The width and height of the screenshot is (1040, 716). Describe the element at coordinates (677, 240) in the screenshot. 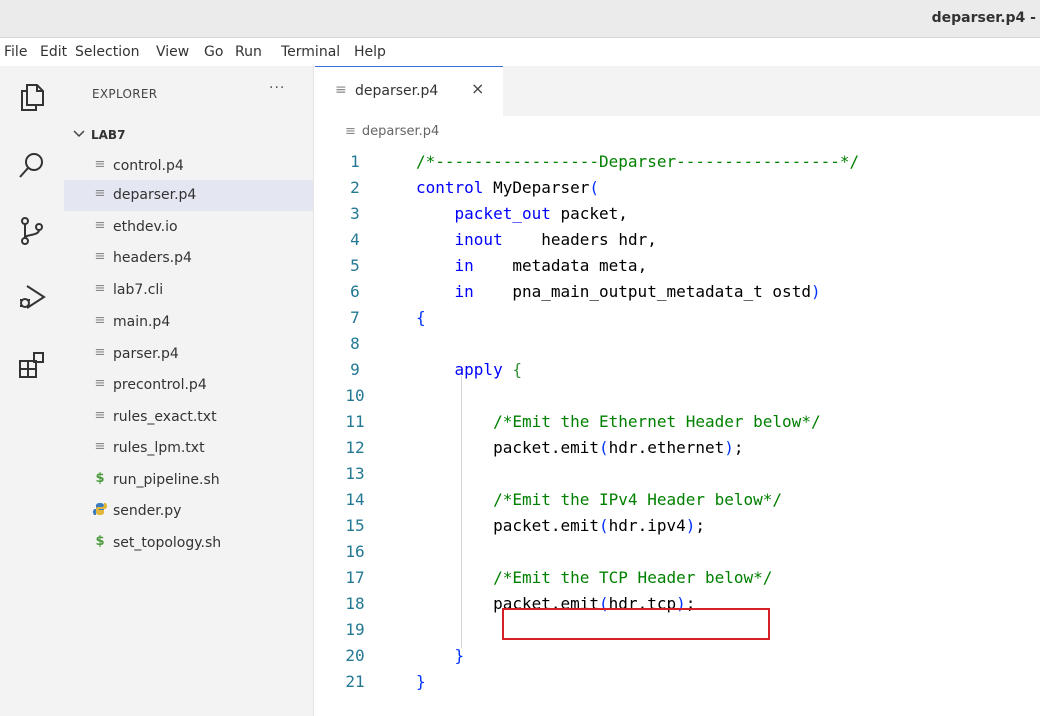

I see `code-line: 4 inout headers hdr,` at that location.